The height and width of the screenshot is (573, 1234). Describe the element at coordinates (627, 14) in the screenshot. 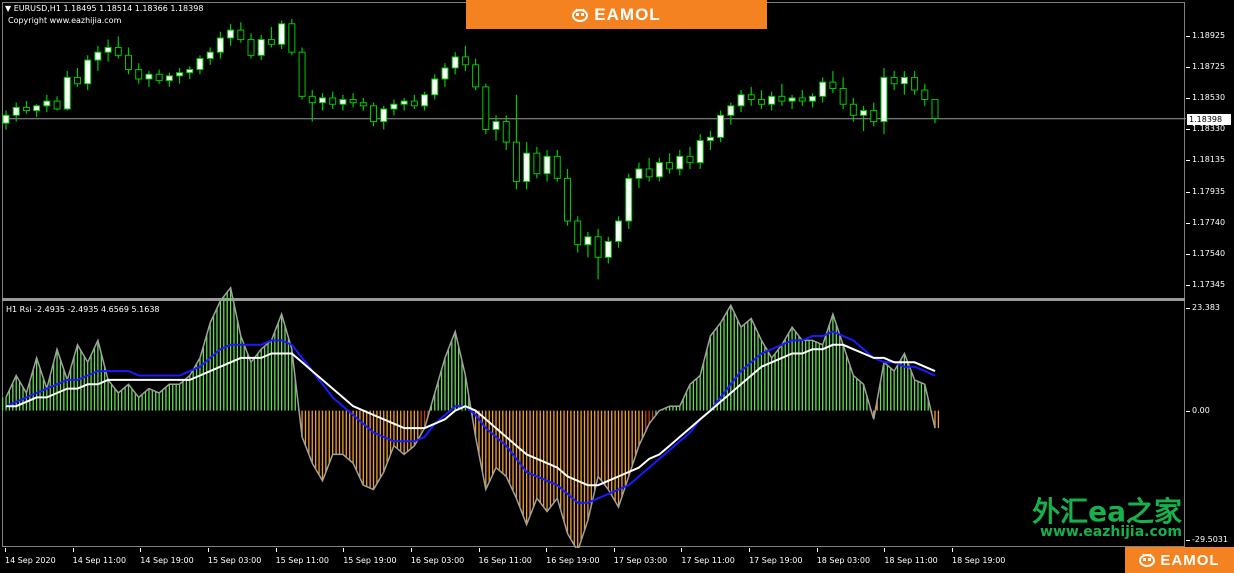

I see `top-banner-text: EAMOL` at that location.